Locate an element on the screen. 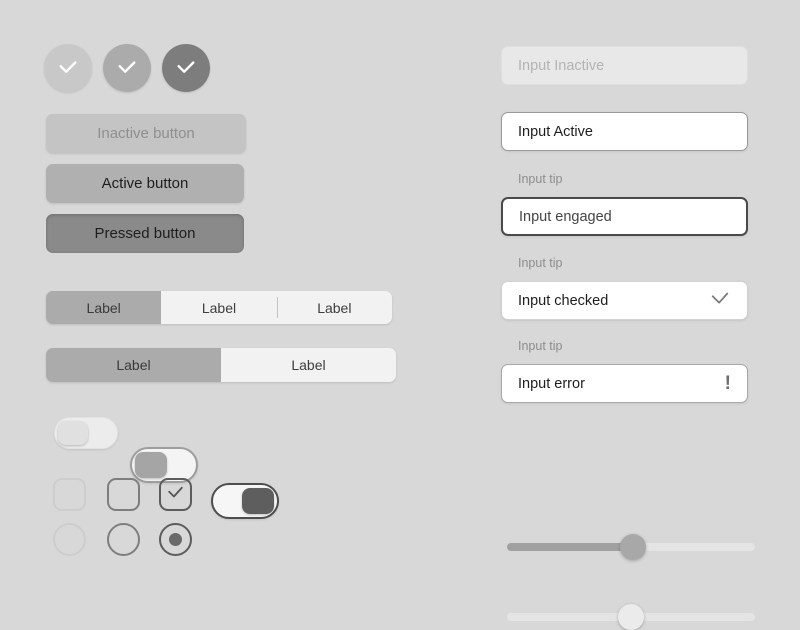 This screenshot has width=800, height=630. input-checked: Input checked is located at coordinates (624, 300).